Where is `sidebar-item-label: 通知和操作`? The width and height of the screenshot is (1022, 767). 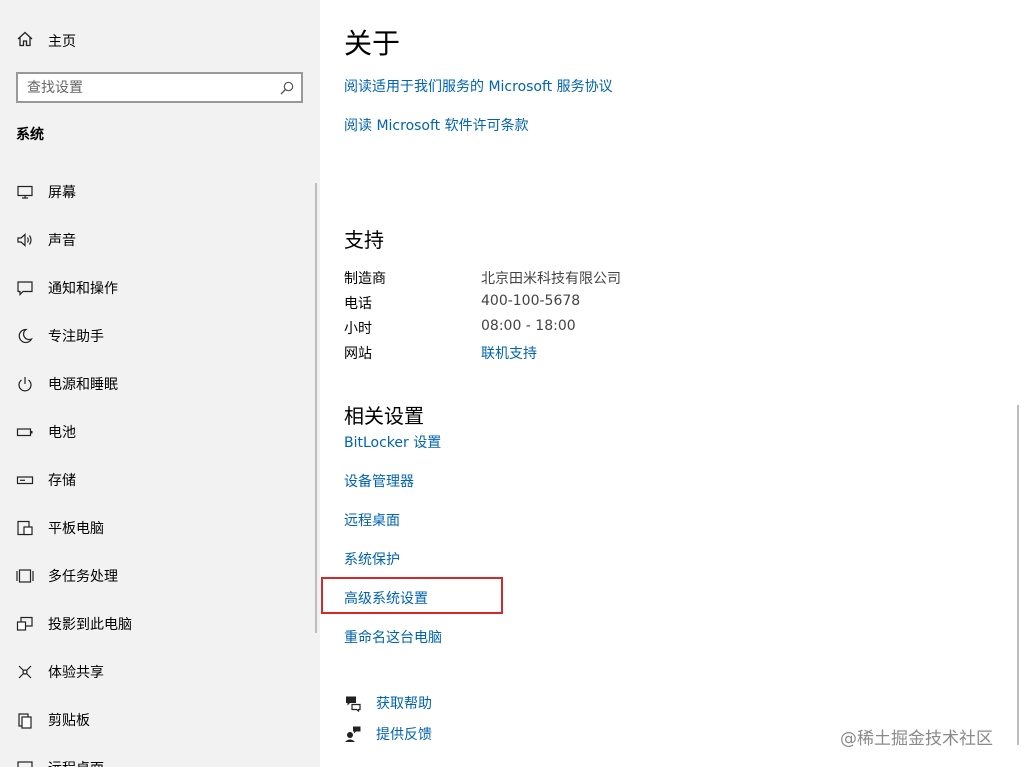 sidebar-item-label: 通知和操作 is located at coordinates (83, 289).